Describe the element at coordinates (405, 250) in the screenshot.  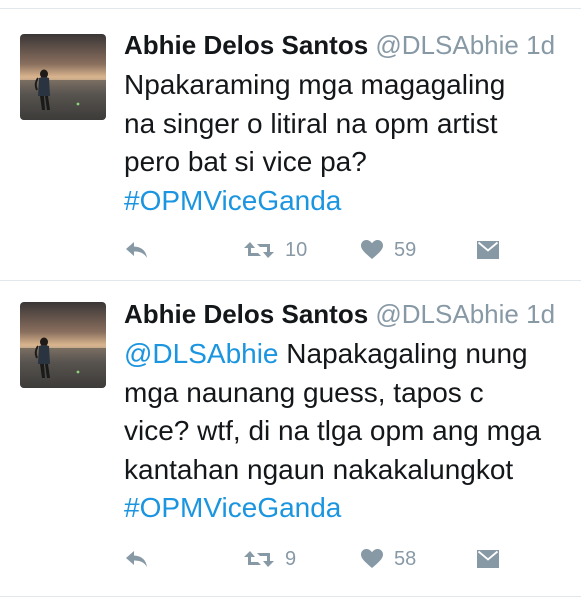
I see `like-count: 59` at that location.